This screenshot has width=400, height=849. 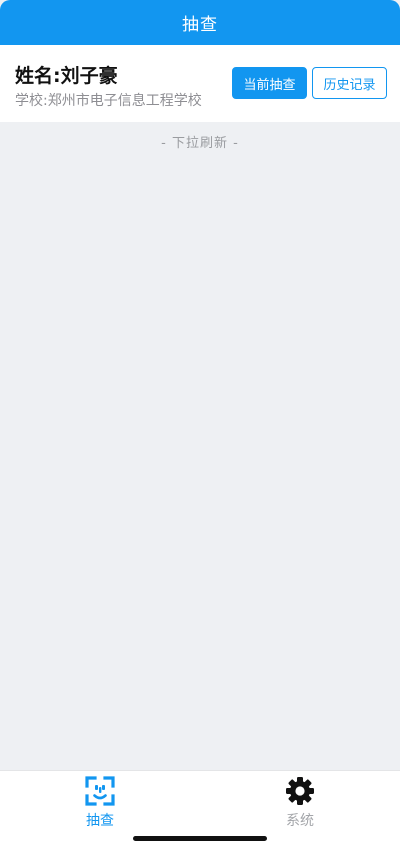 I want to click on student-school: 学校:郑州市电子信息工程学校, so click(x=108, y=101).